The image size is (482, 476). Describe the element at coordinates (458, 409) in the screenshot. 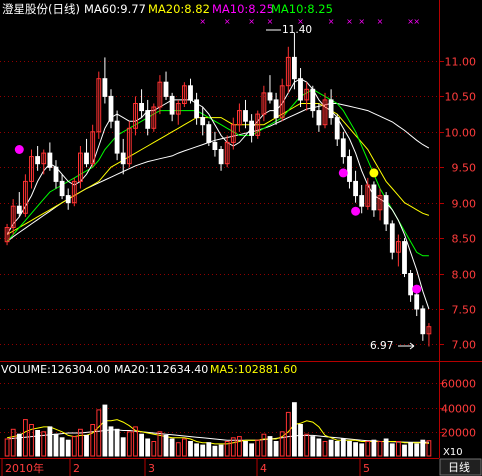

I see `volume-tick-label: 40000` at that location.